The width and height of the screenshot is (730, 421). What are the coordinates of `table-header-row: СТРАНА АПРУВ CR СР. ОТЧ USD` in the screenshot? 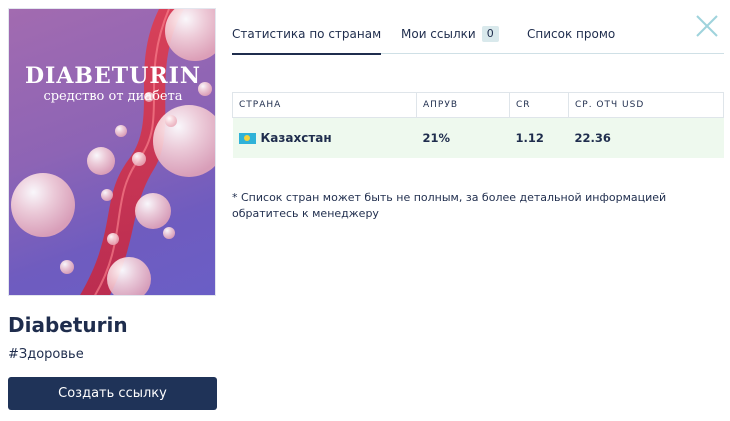 It's located at (478, 105).